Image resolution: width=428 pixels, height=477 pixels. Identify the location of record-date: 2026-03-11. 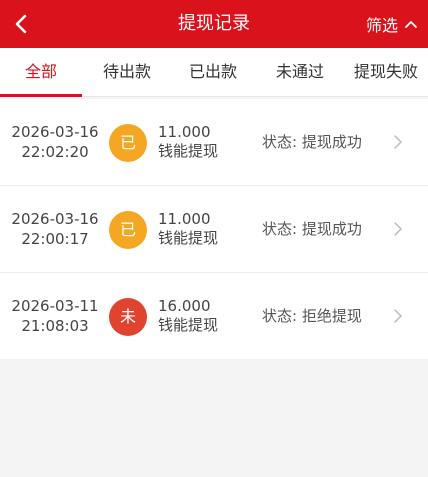
(55, 306).